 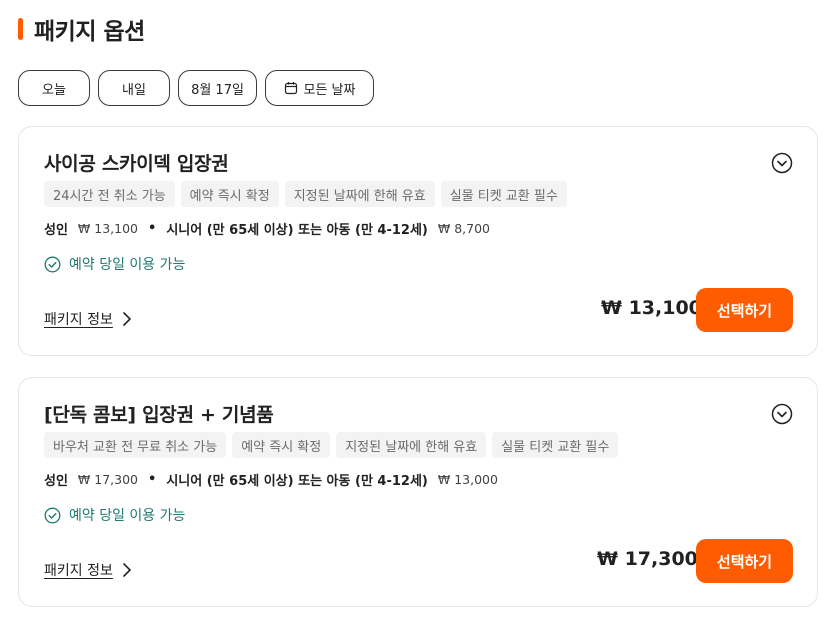 I want to click on date-chip-label: 8월 17일, so click(x=217, y=90).